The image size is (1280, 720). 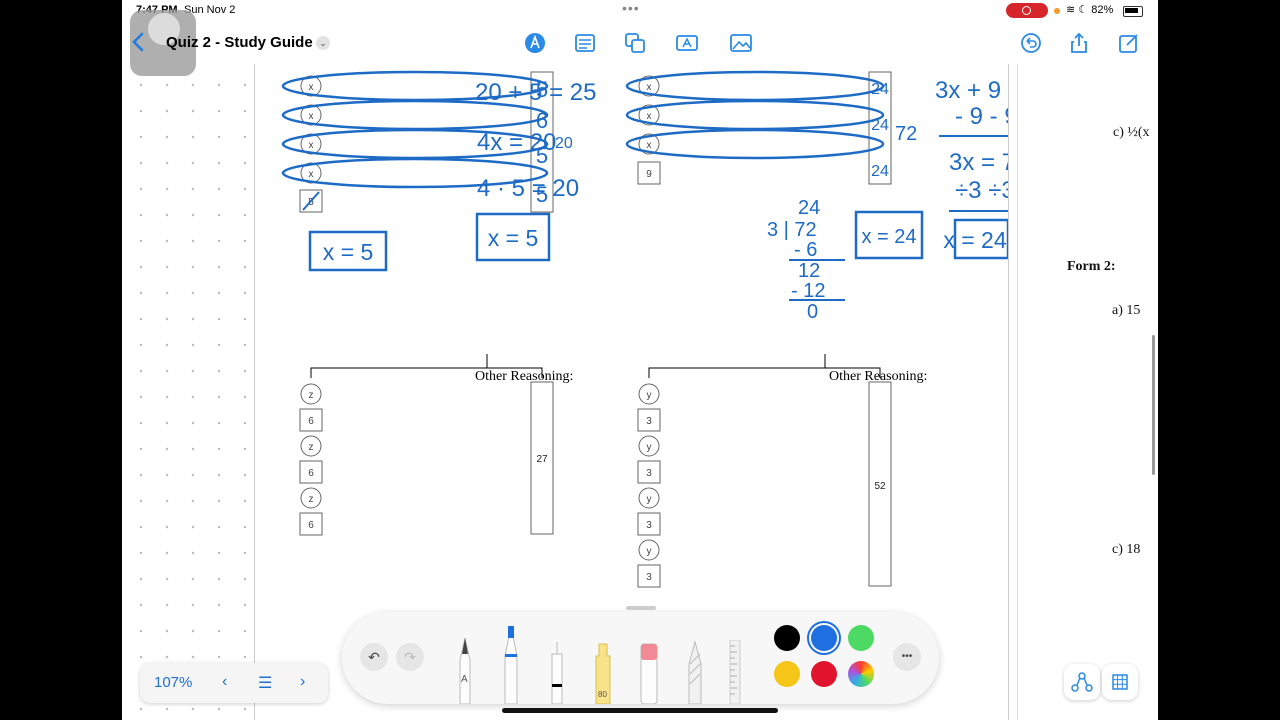 I want to click on multitask-dots: •••, so click(x=631, y=8).